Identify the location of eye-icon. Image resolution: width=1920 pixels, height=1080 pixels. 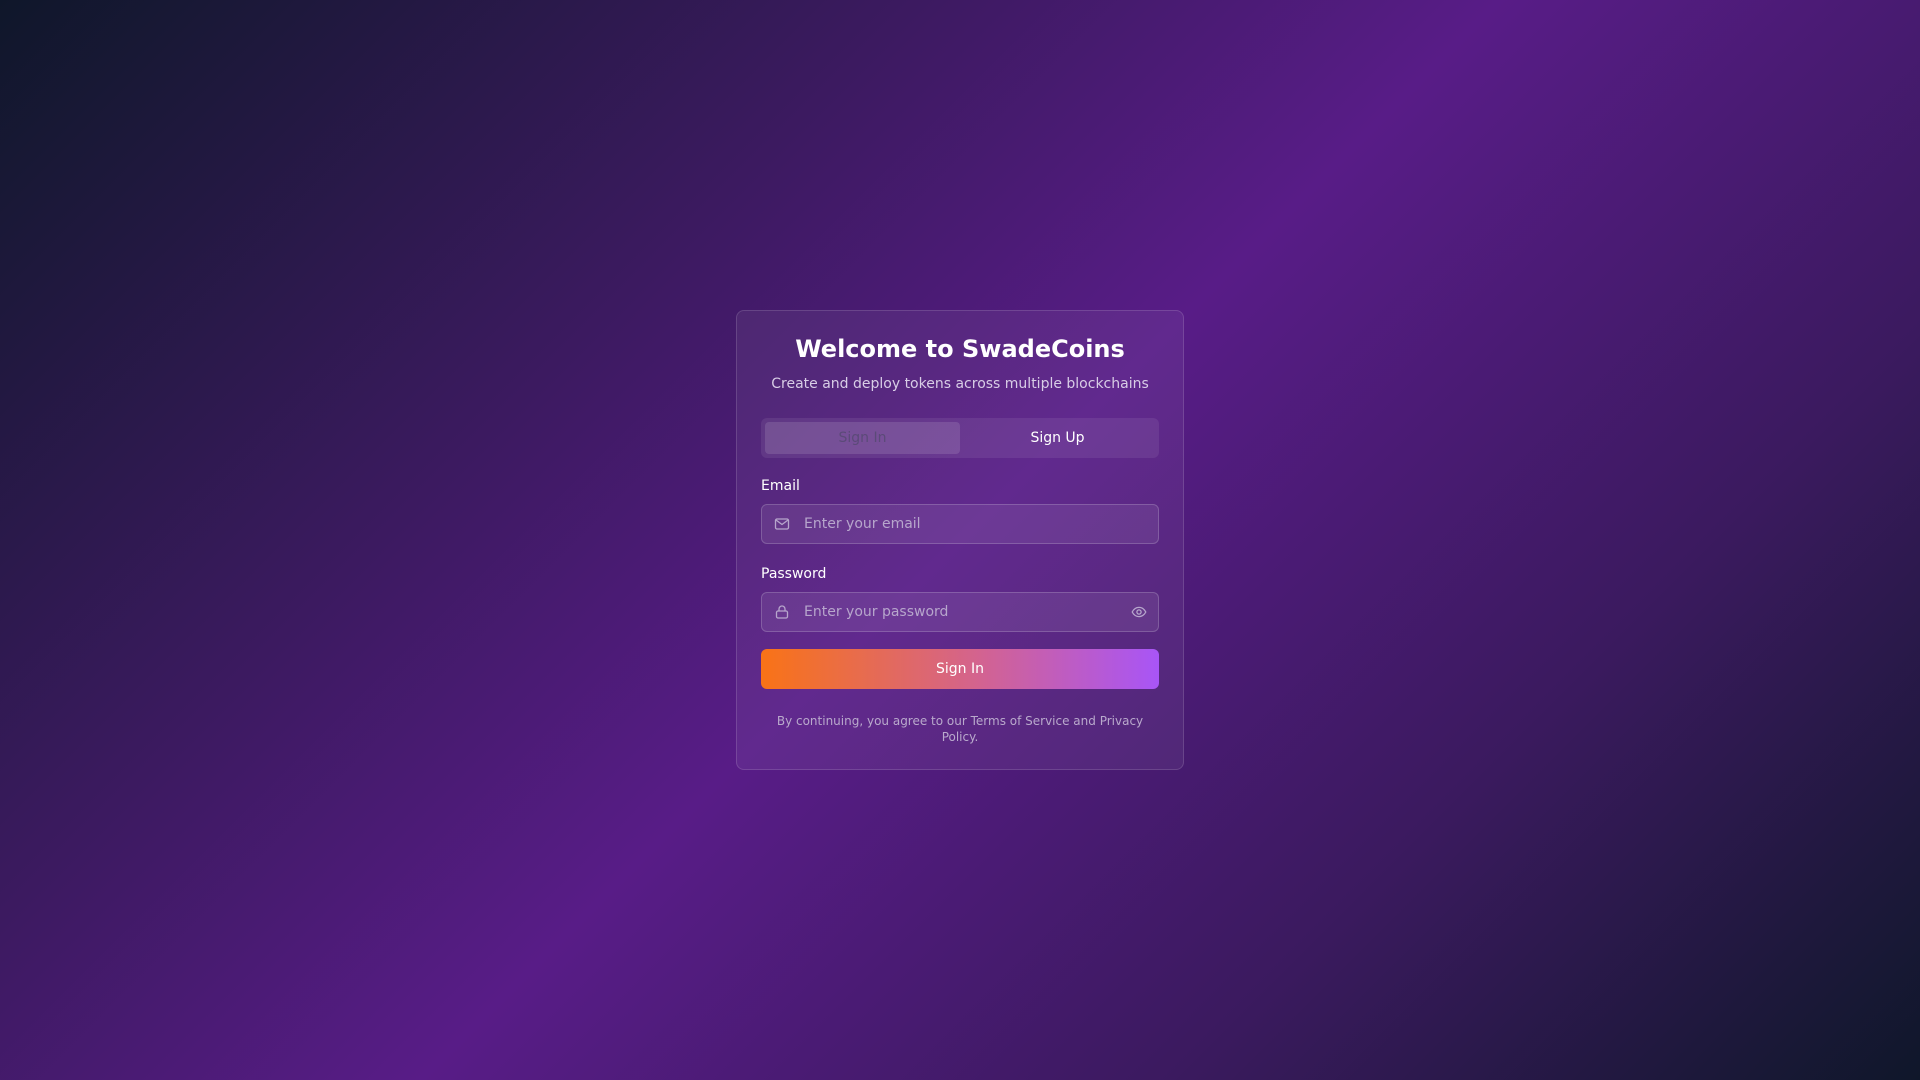
(1139, 612).